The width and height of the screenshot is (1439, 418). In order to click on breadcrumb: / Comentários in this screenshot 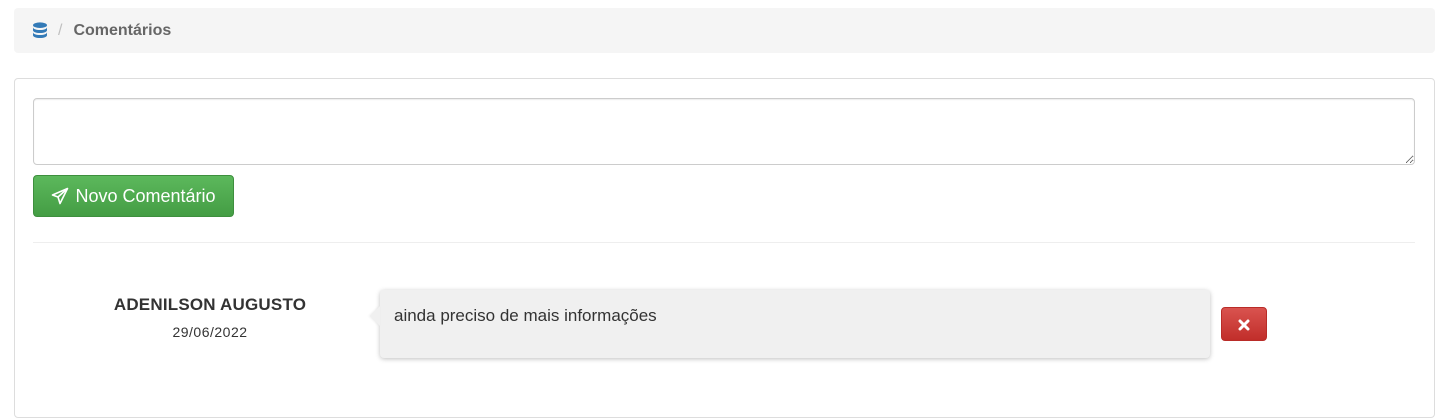, I will do `click(724, 30)`.